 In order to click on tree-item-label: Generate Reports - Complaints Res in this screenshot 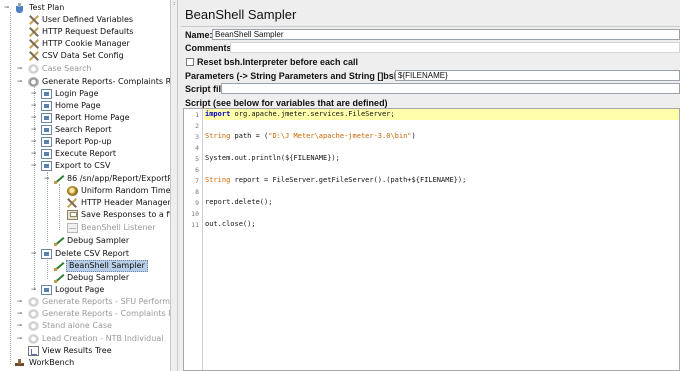, I will do `click(106, 313)`.